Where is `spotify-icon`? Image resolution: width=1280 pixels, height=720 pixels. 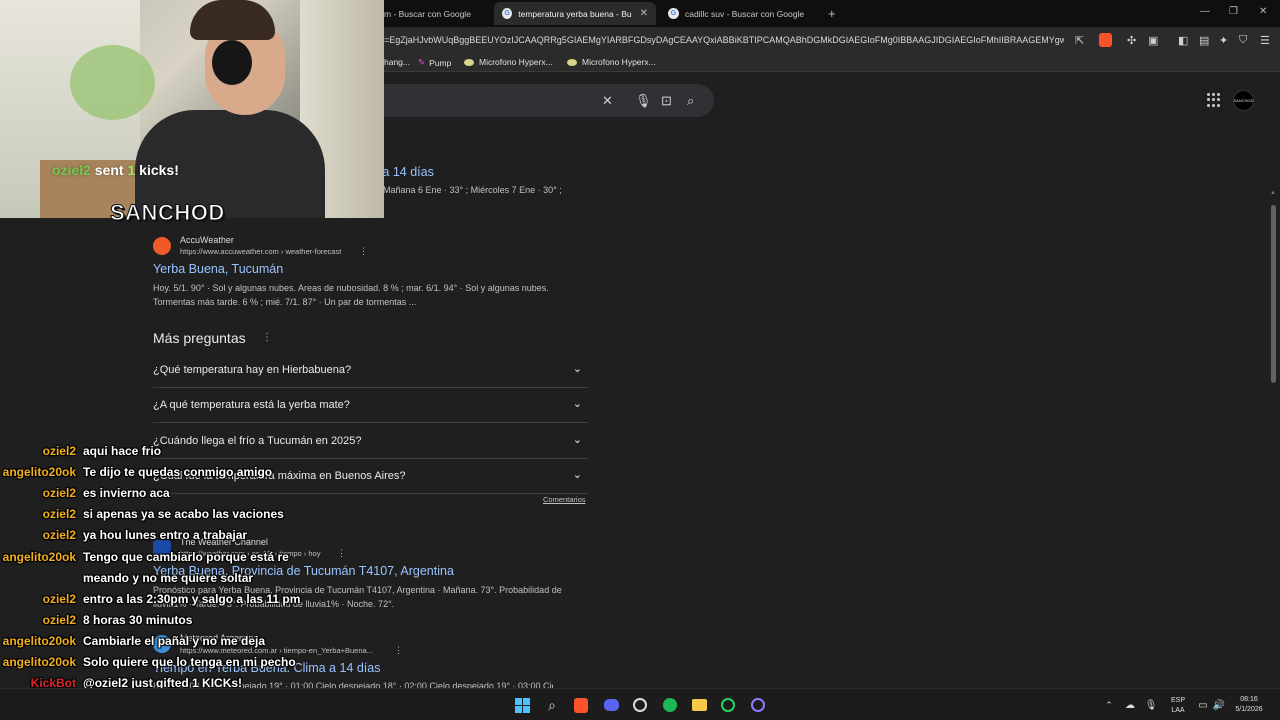
spotify-icon is located at coordinates (670, 705).